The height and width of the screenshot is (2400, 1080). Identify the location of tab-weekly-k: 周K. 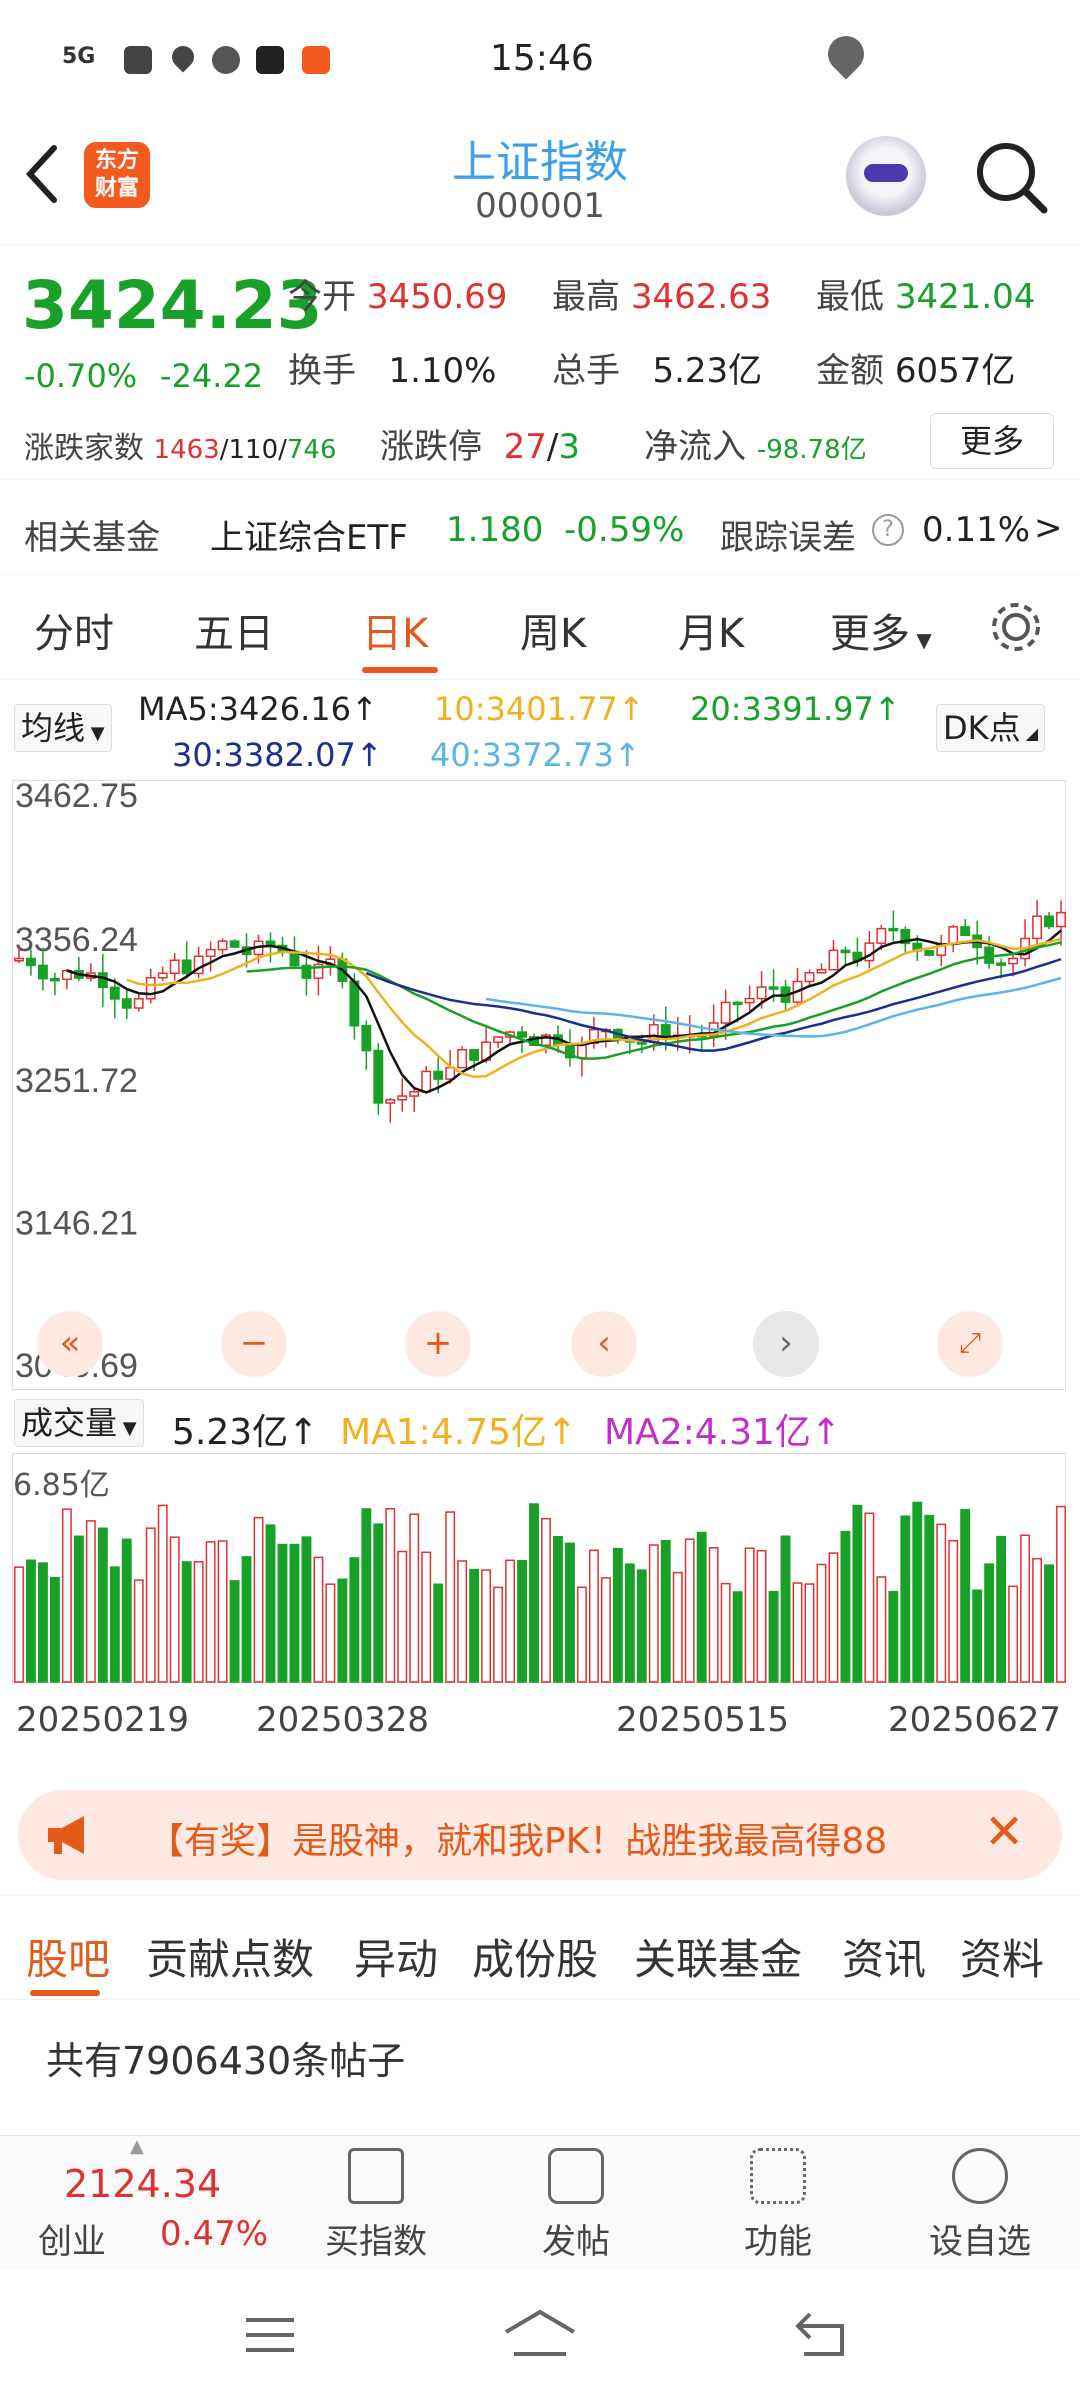
(553, 630).